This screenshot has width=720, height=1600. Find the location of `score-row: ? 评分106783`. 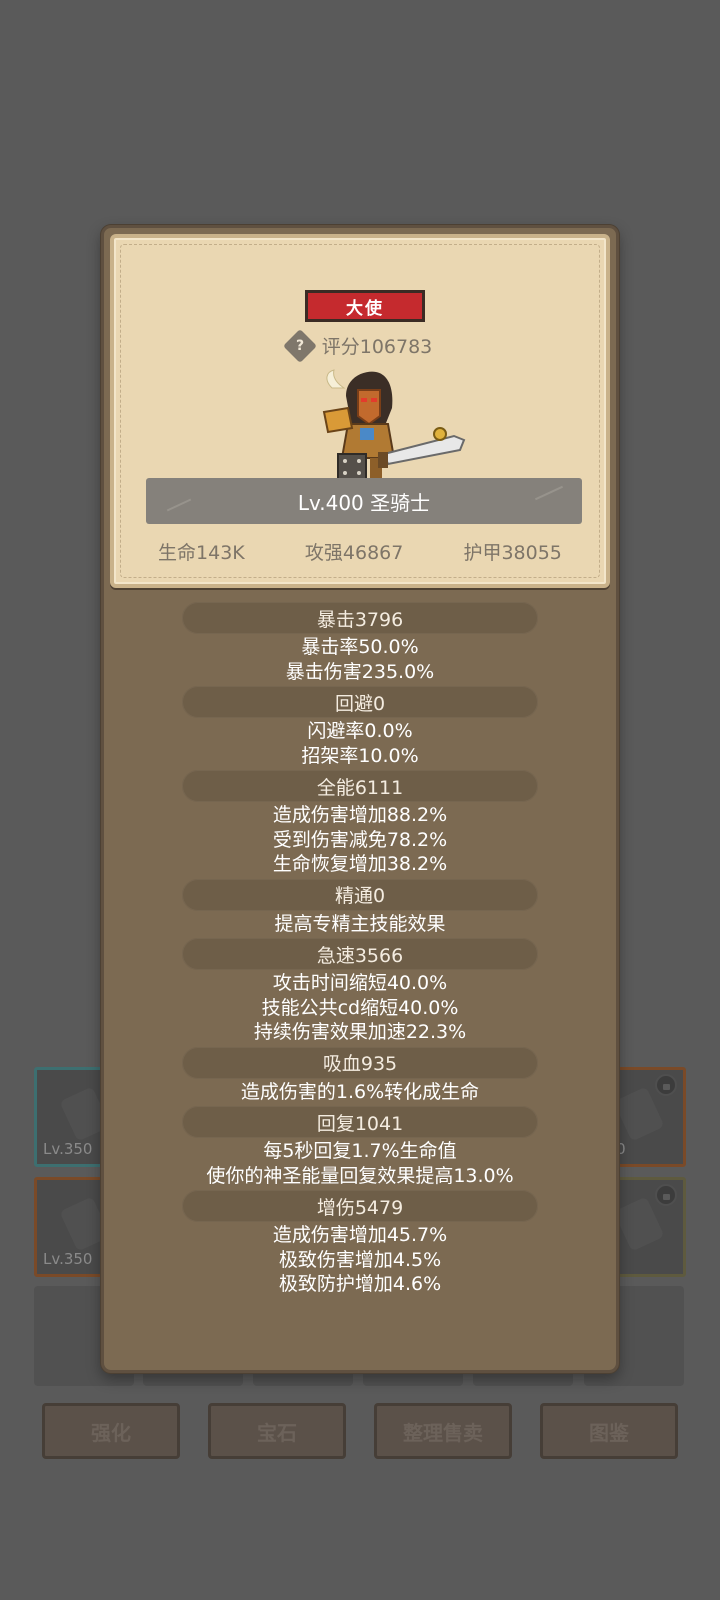

score-row: ? 评分106783 is located at coordinates (360, 345).